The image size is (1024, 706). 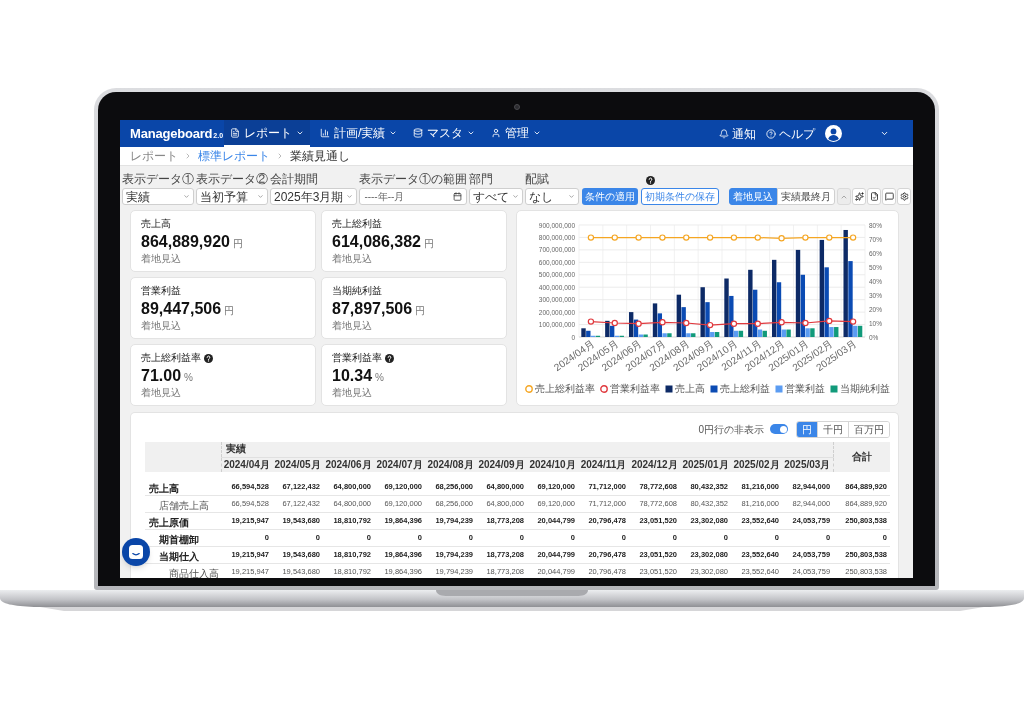 What do you see at coordinates (179, 539) in the screenshot?
I see `row-label: 期首棚卸` at bounding box center [179, 539].